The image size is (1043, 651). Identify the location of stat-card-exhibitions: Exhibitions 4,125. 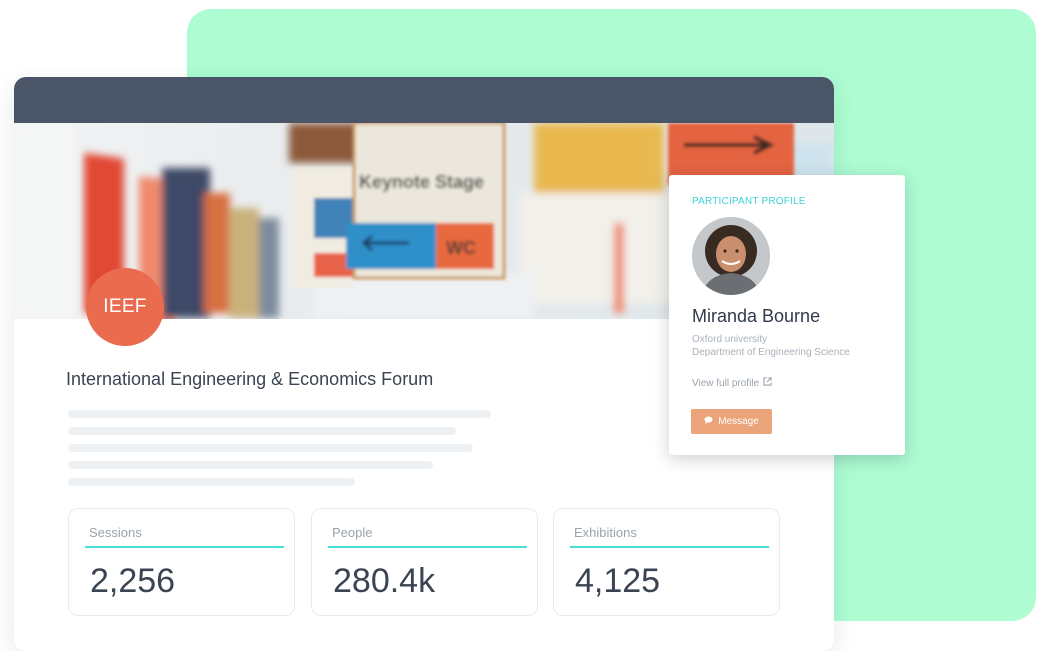
(666, 562).